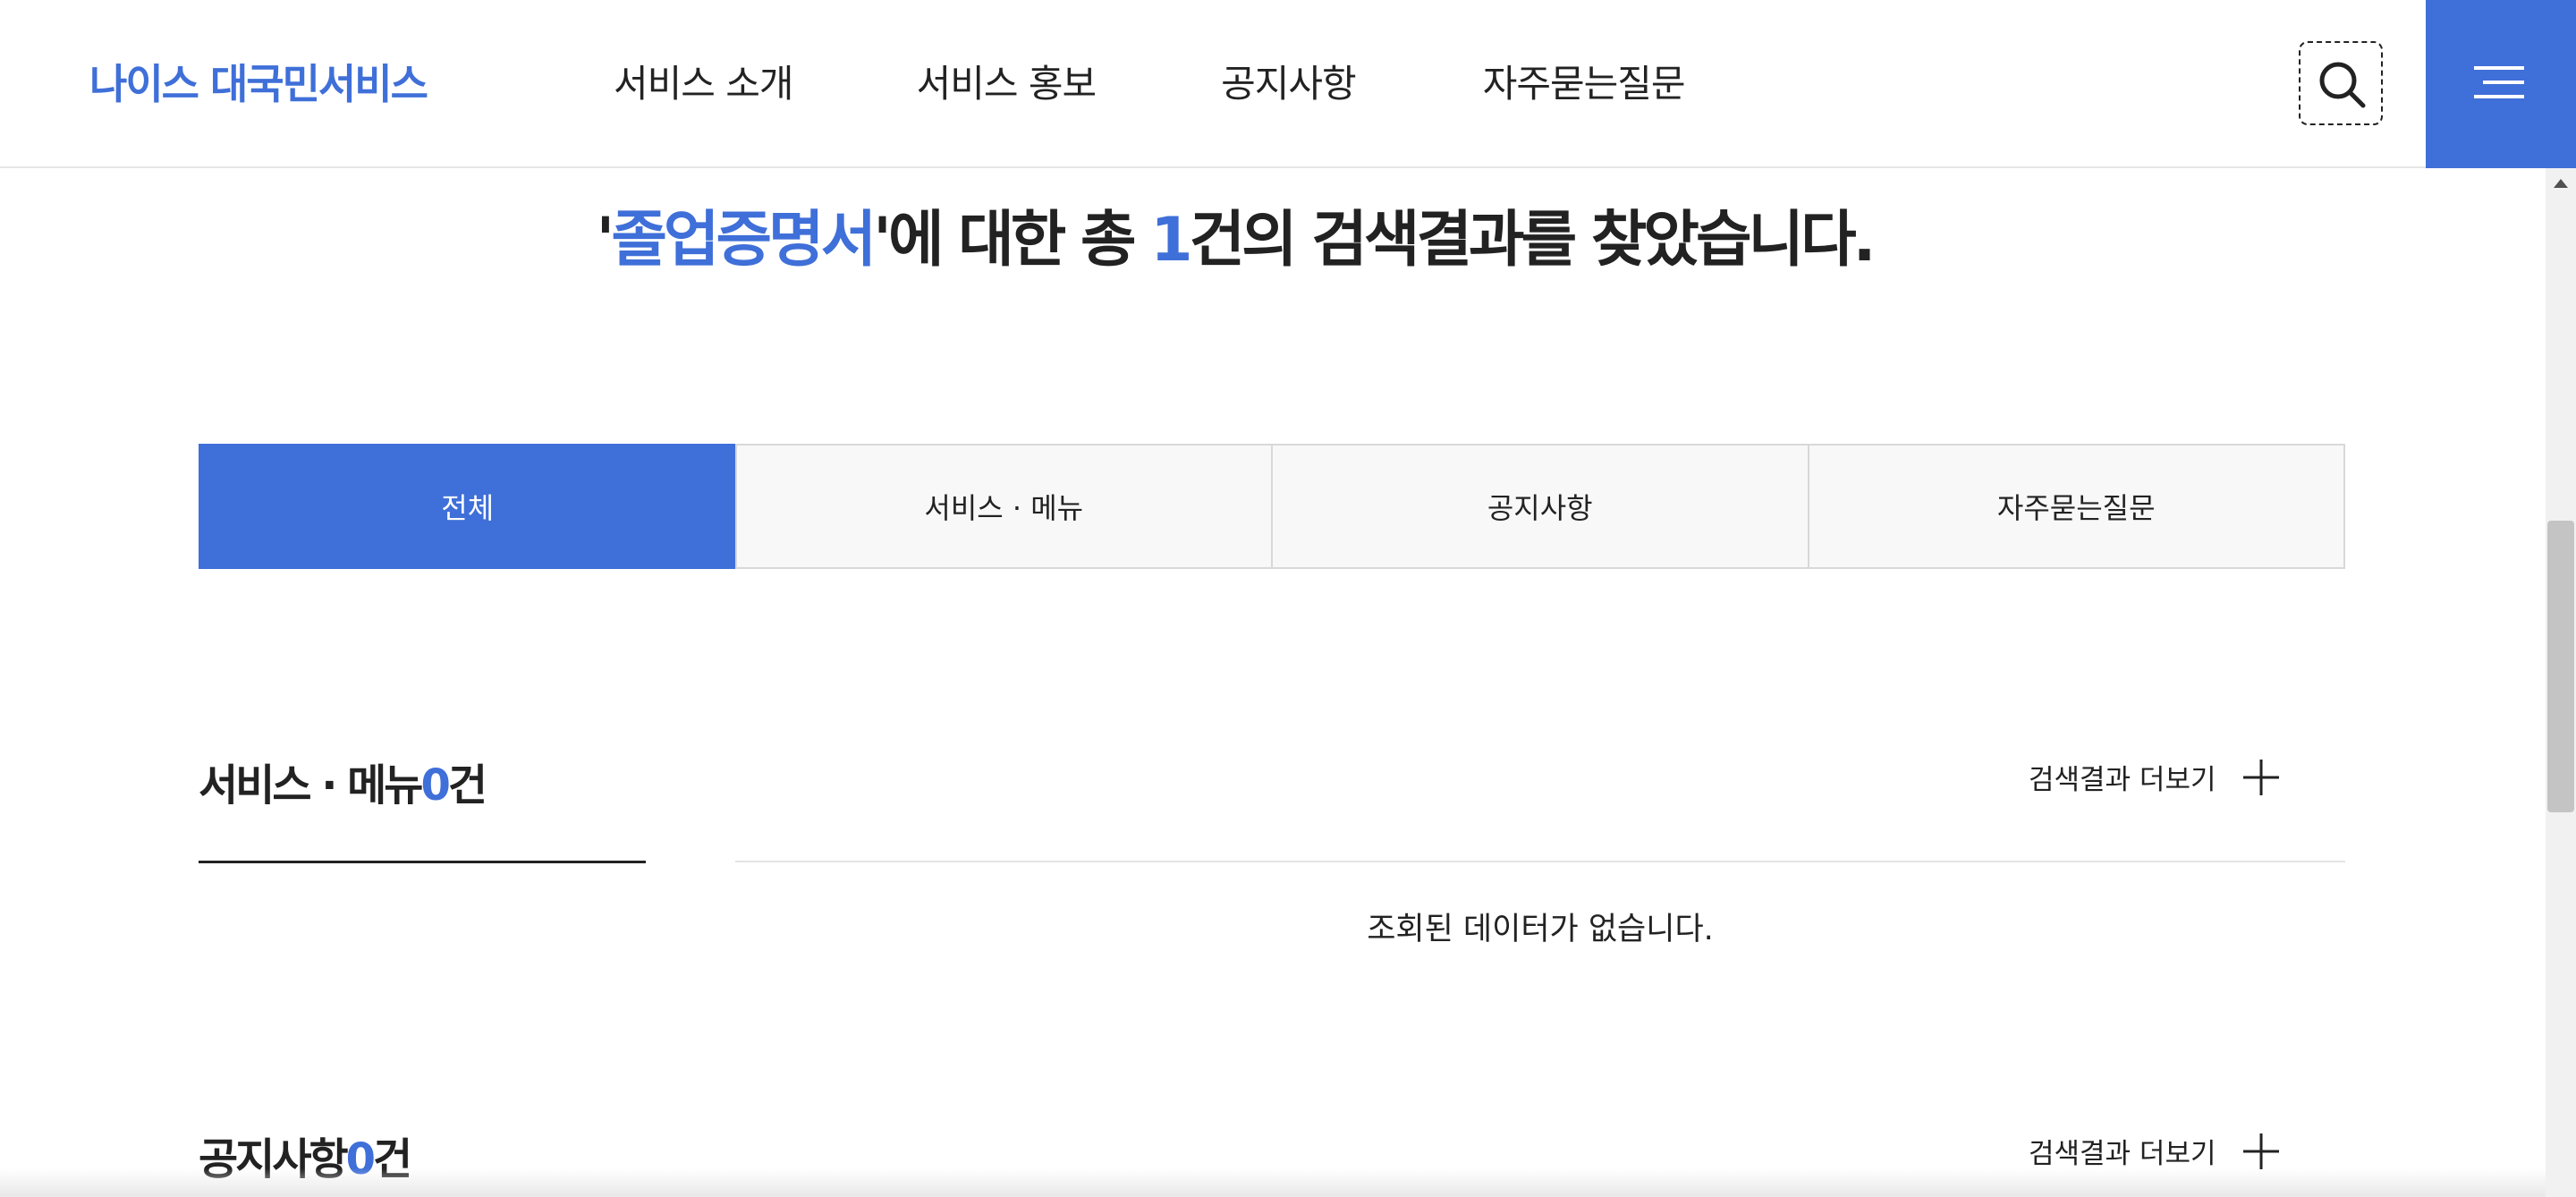  I want to click on search-button, so click(2341, 83).